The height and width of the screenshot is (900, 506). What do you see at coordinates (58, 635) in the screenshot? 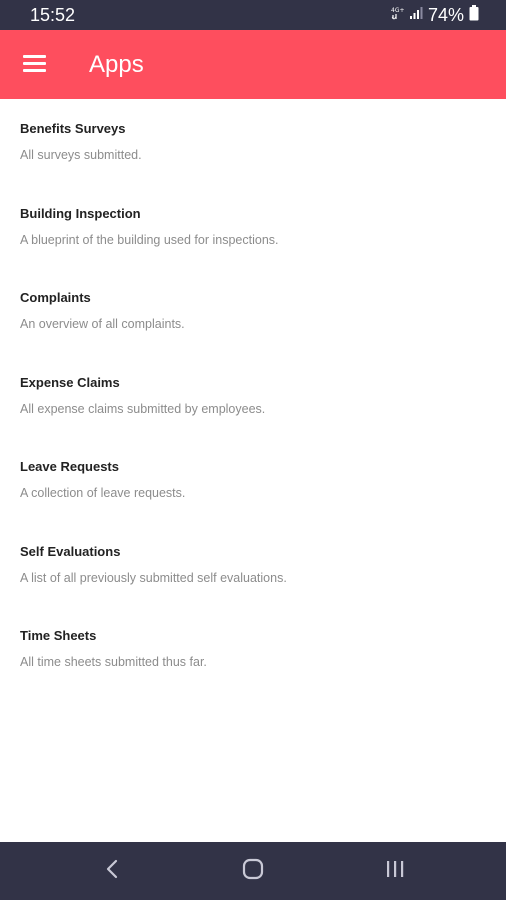
I see `list-item-title: Time Sheets` at bounding box center [58, 635].